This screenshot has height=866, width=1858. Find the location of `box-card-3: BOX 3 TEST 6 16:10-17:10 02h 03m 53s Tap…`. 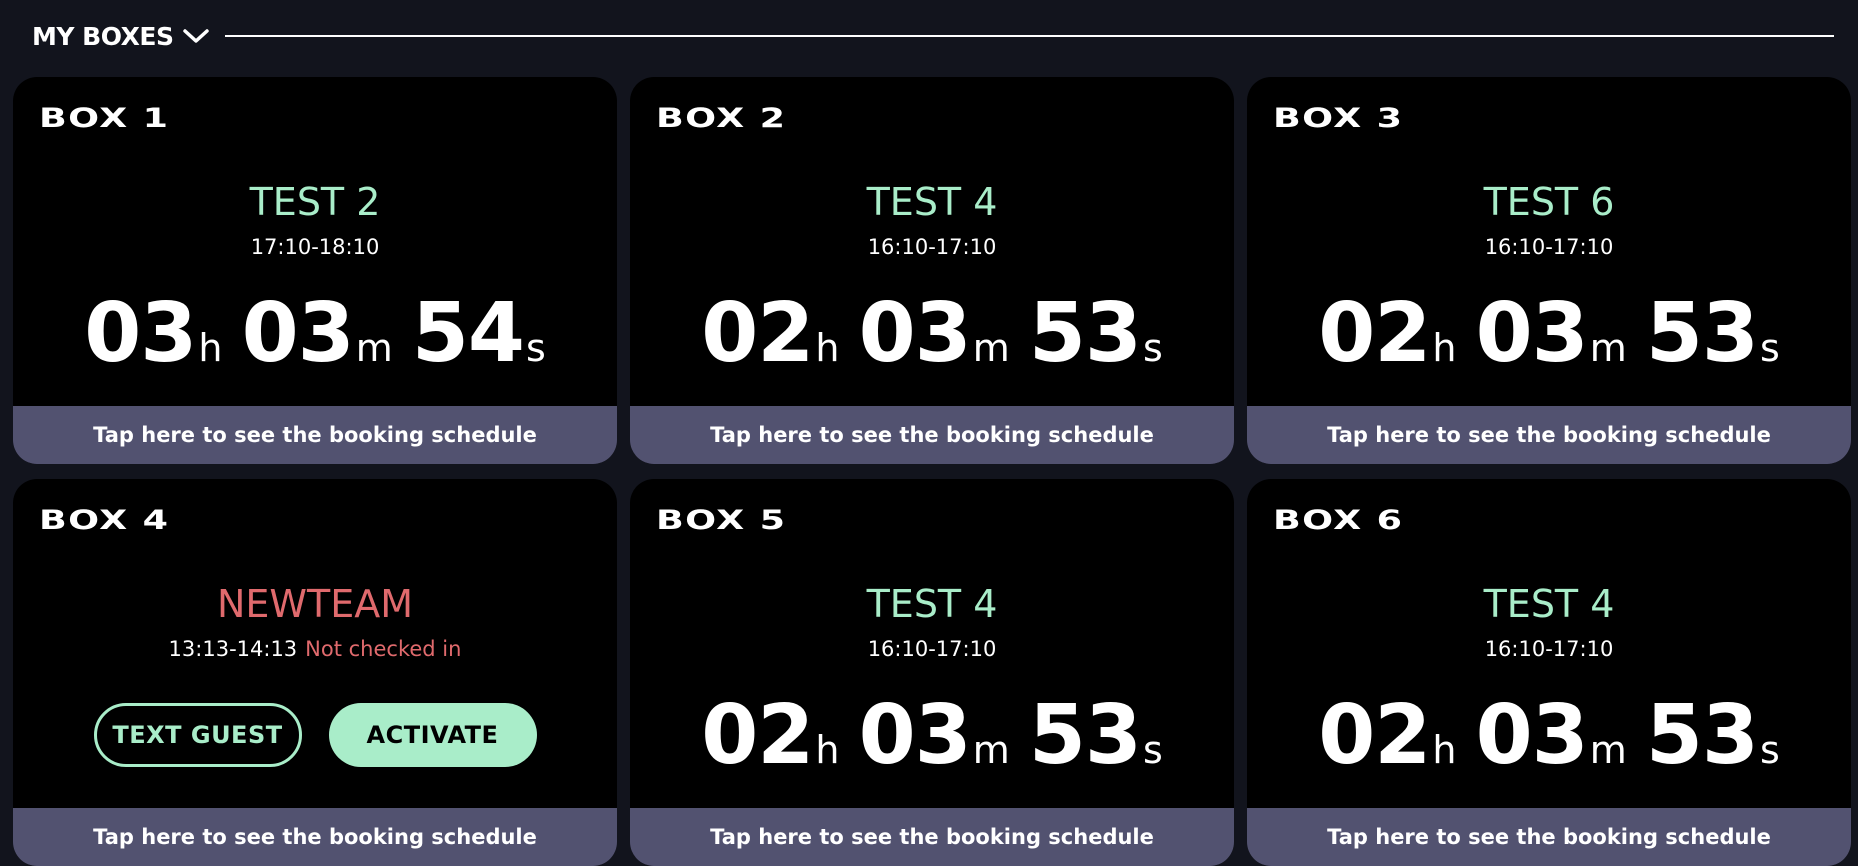

box-card-3: BOX 3 TEST 6 16:10-17:10 02h 03m 53s Tap… is located at coordinates (1549, 270).